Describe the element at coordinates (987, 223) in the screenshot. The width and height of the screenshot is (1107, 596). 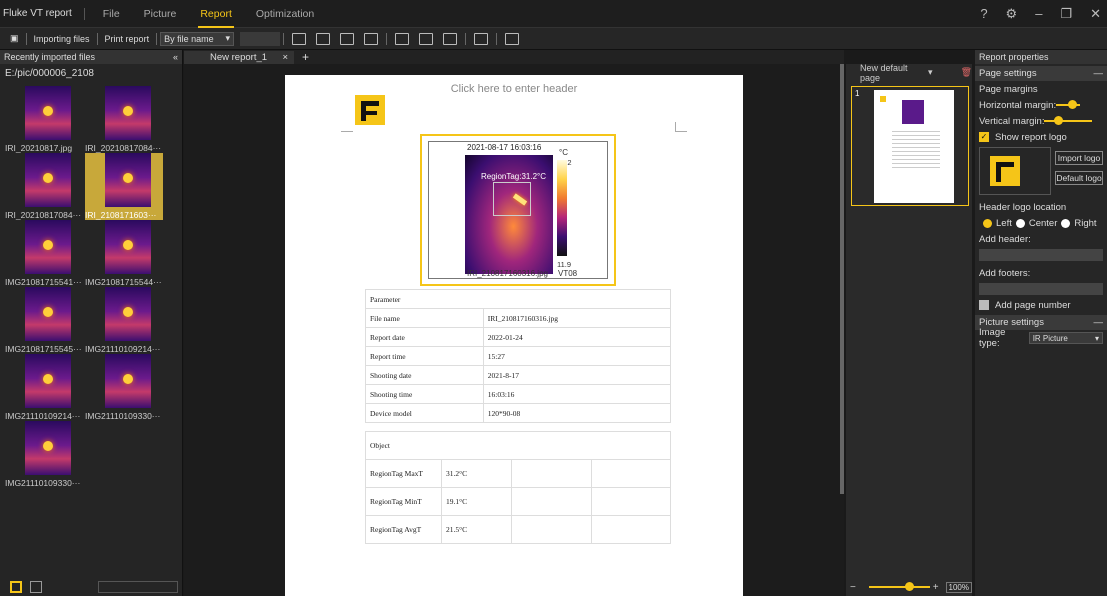
I see `radio-left` at that location.